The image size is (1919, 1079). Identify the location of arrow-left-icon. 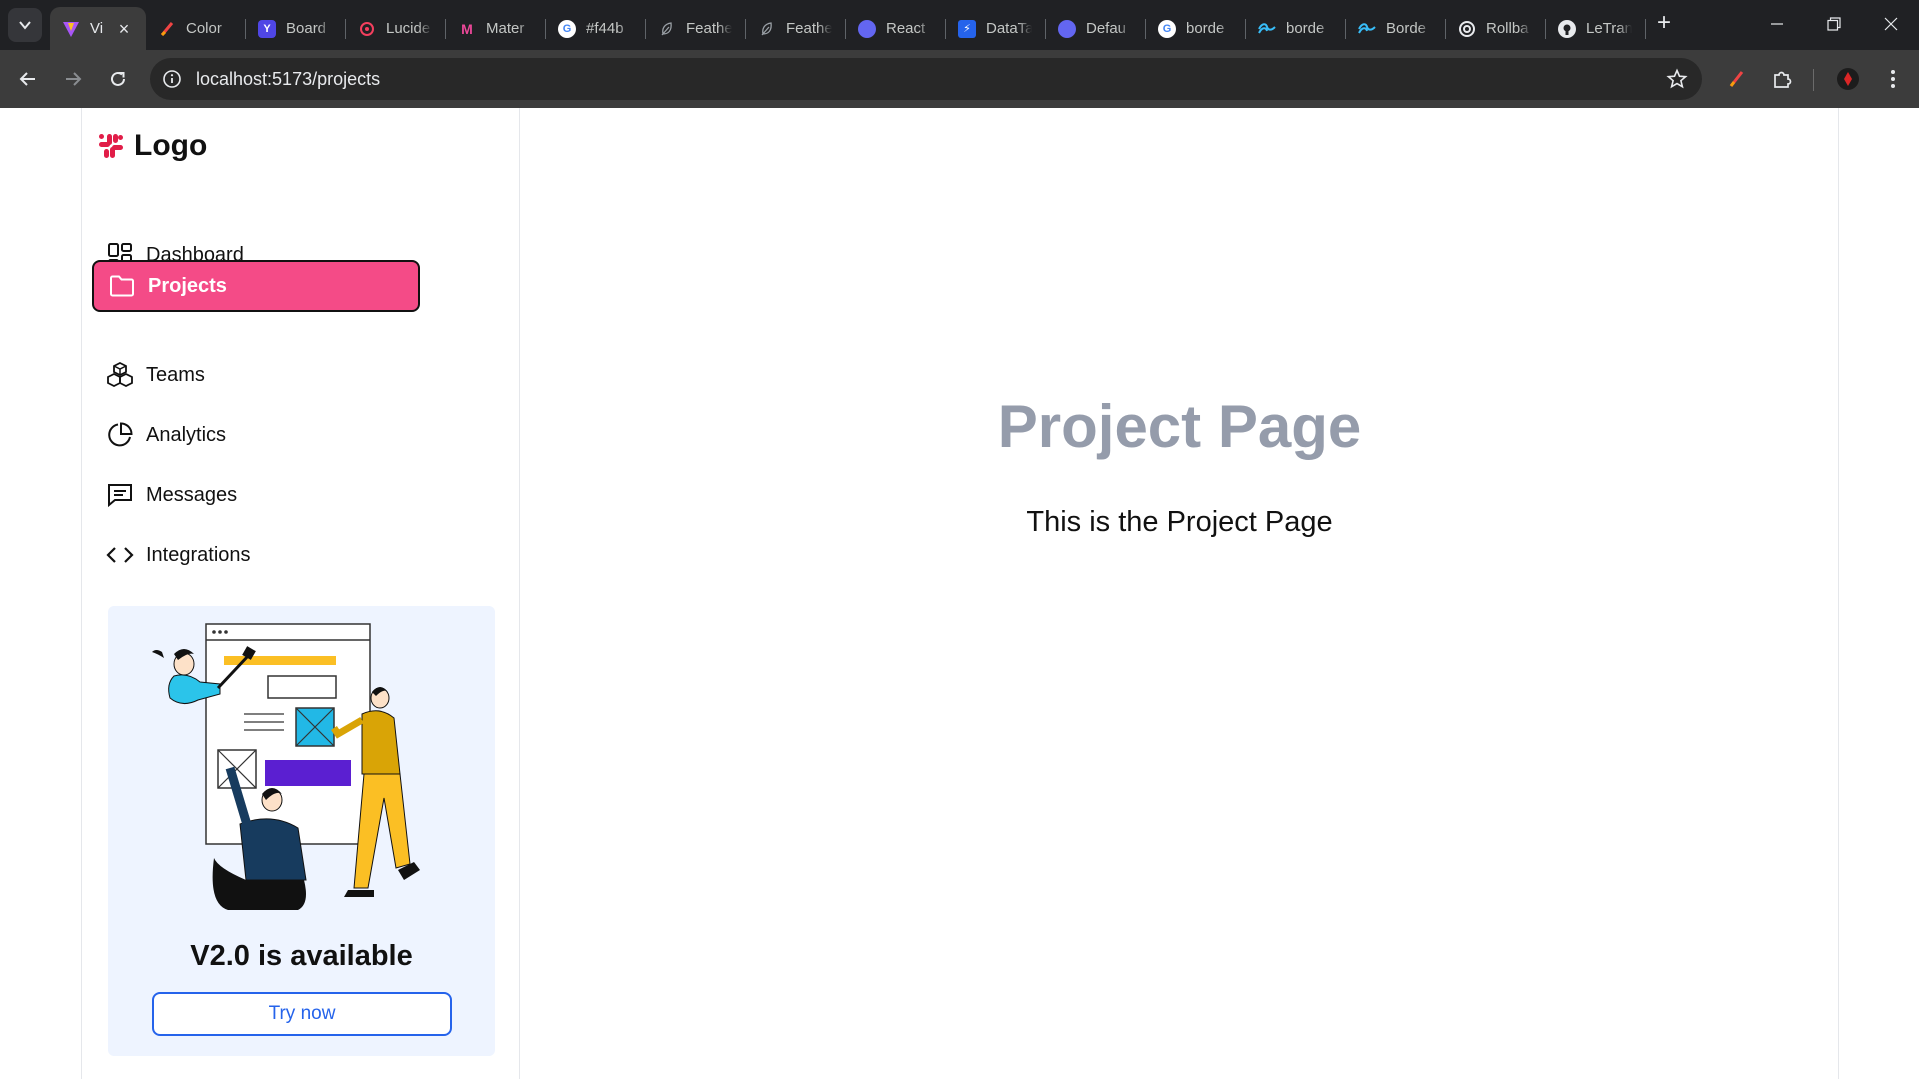
(27, 79).